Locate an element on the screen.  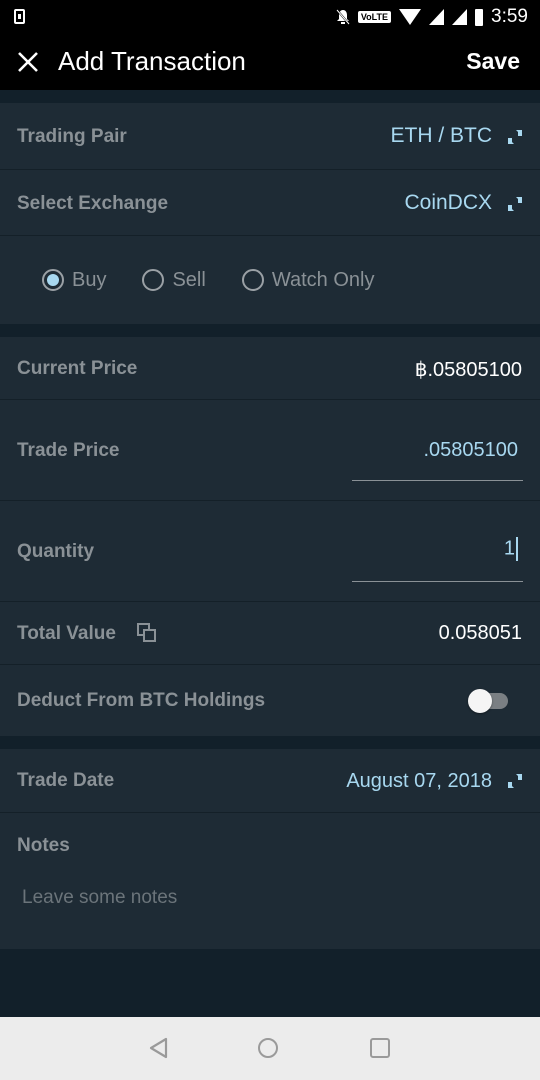
download-icon is located at coordinates (19, 16).